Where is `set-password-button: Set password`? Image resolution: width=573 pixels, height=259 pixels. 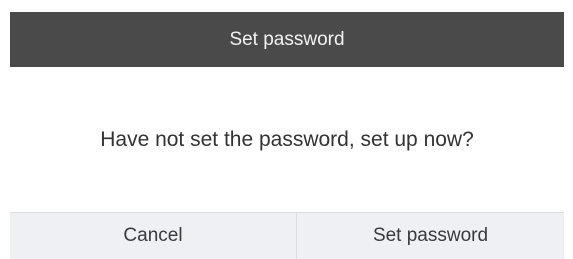
set-password-button: Set password is located at coordinates (430, 236).